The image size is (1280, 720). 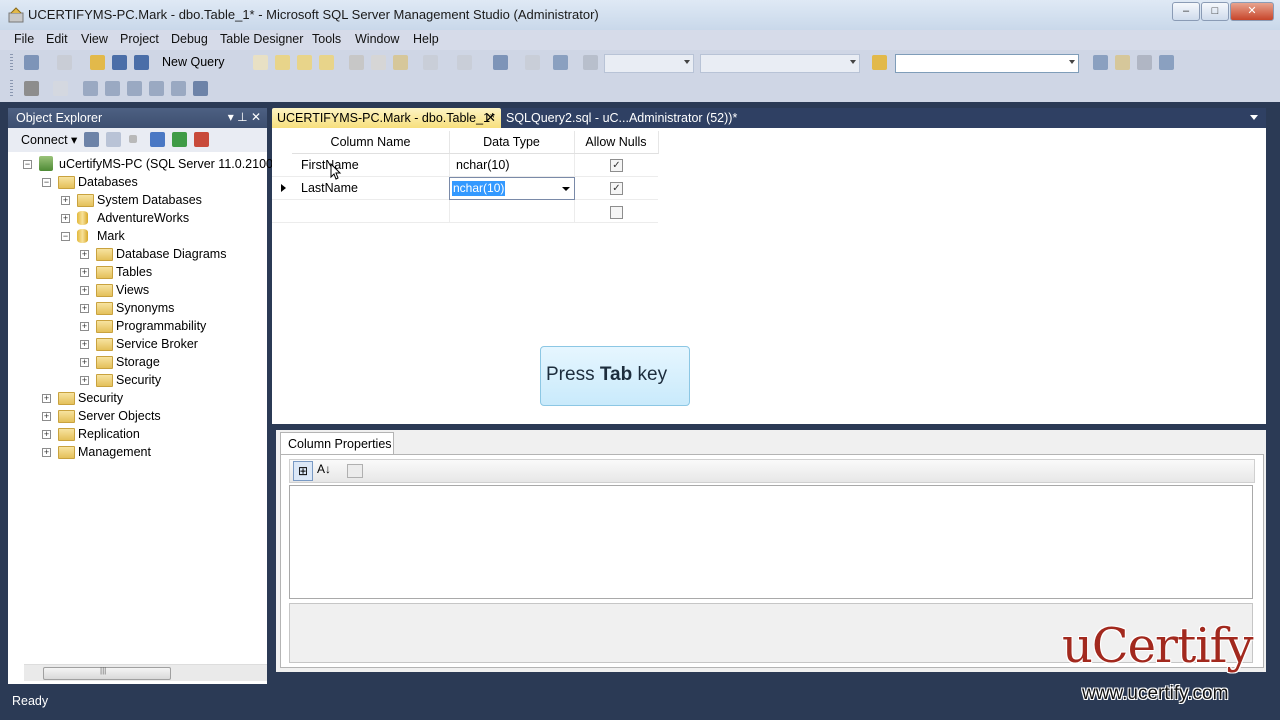 I want to click on maximize-button: □, so click(x=1215, y=11).